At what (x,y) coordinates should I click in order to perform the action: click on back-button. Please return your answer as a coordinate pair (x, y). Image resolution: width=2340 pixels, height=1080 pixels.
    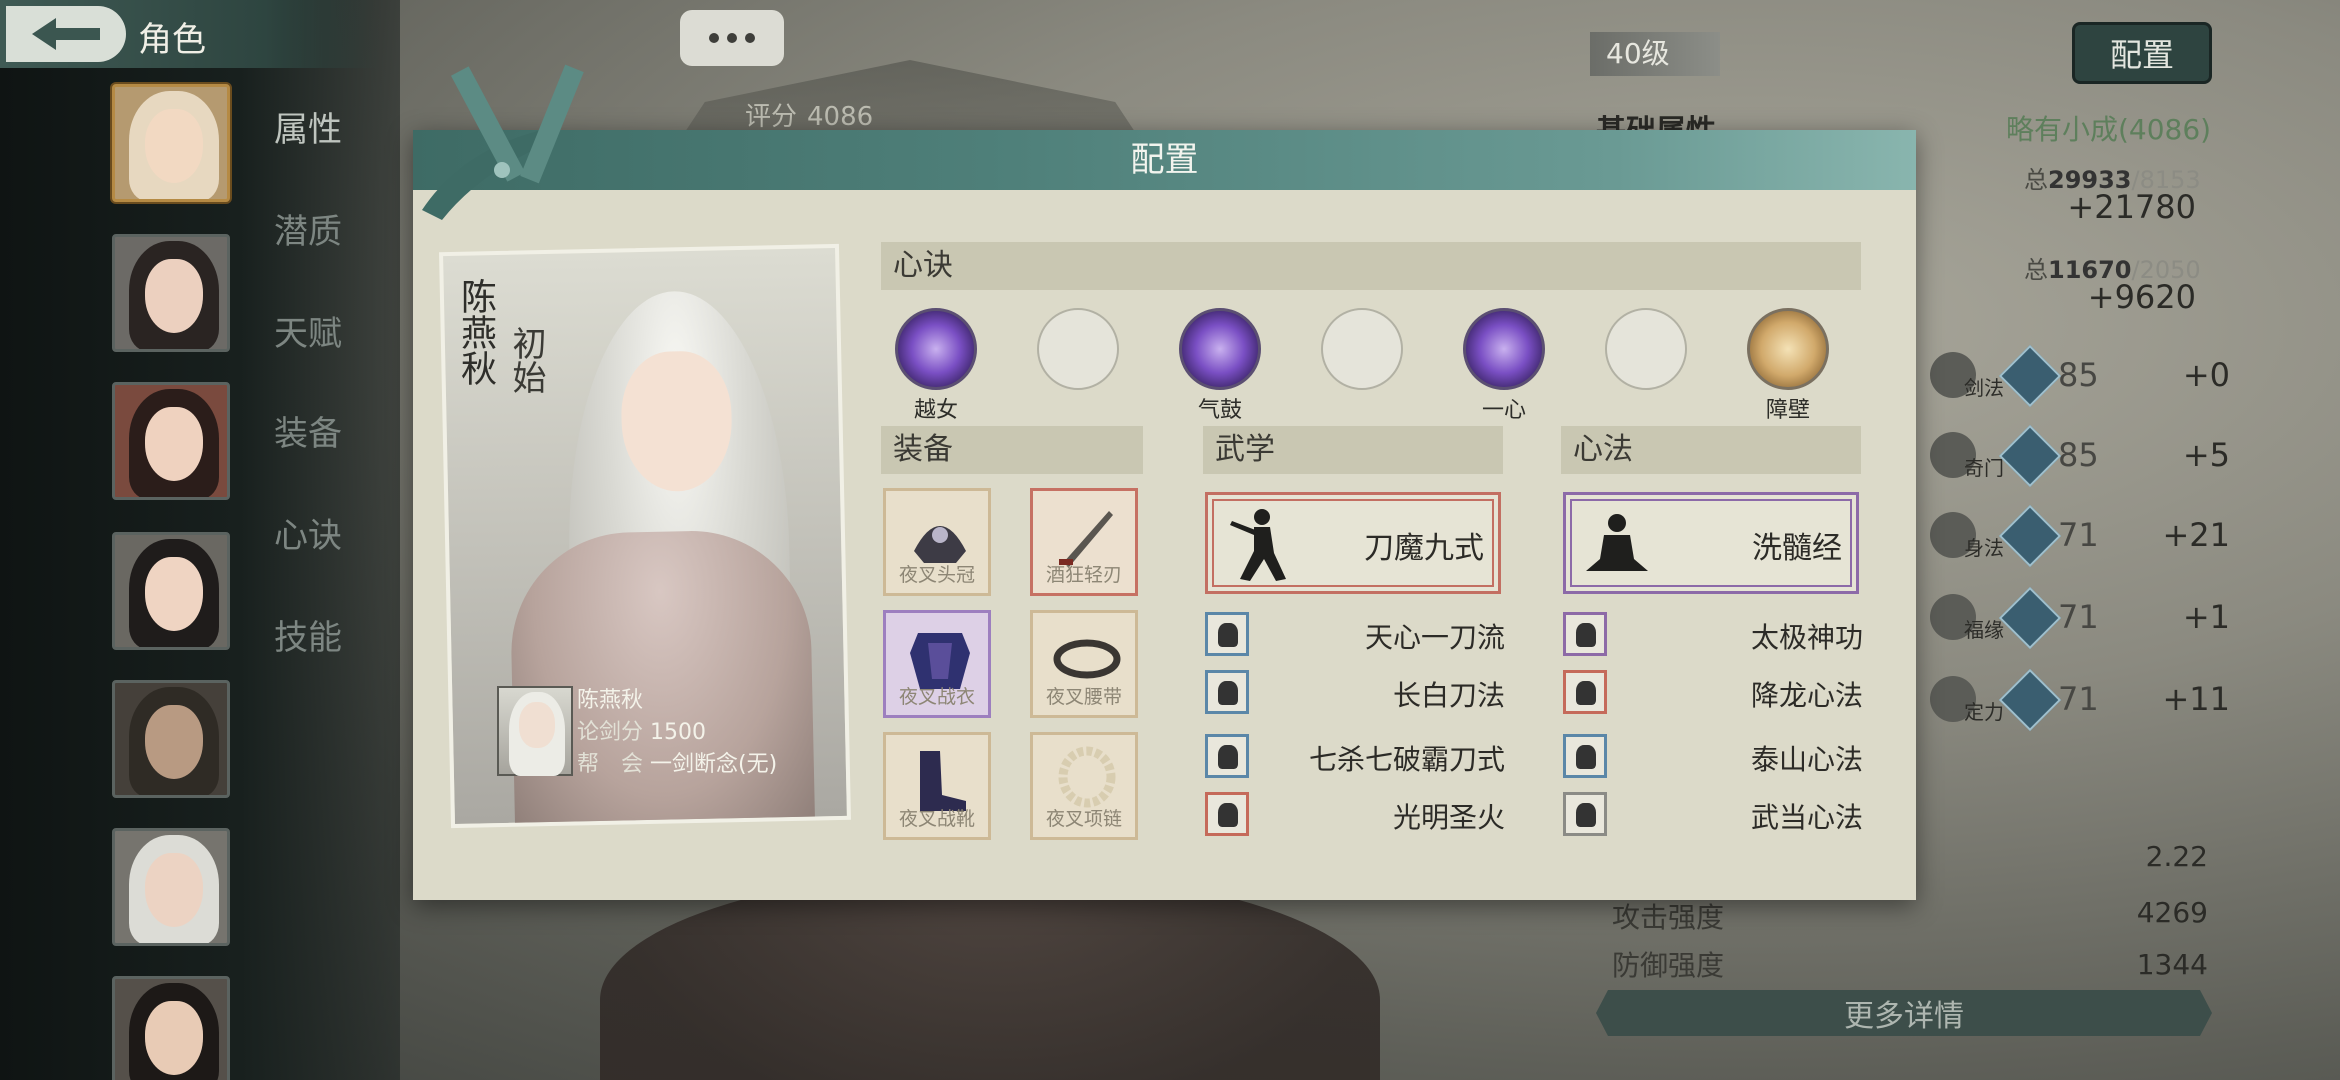
    Looking at the image, I should click on (66, 34).